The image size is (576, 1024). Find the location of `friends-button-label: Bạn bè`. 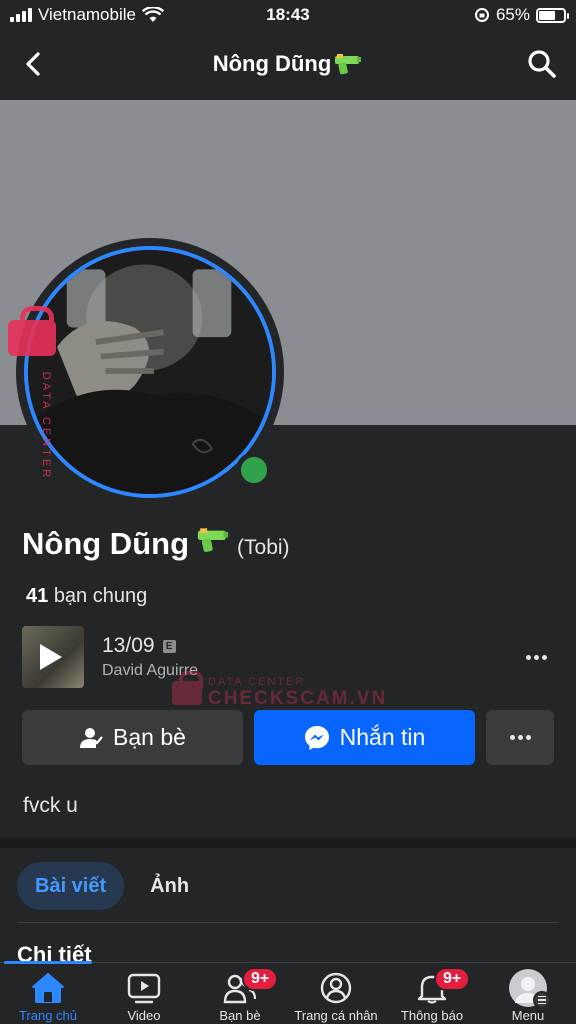

friends-button-label: Bạn bè is located at coordinates (149, 737).